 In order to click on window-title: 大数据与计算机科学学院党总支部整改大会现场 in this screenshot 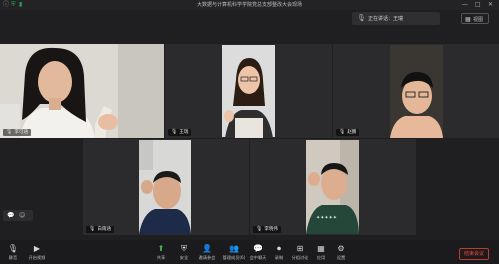, I will do `click(249, 5)`.